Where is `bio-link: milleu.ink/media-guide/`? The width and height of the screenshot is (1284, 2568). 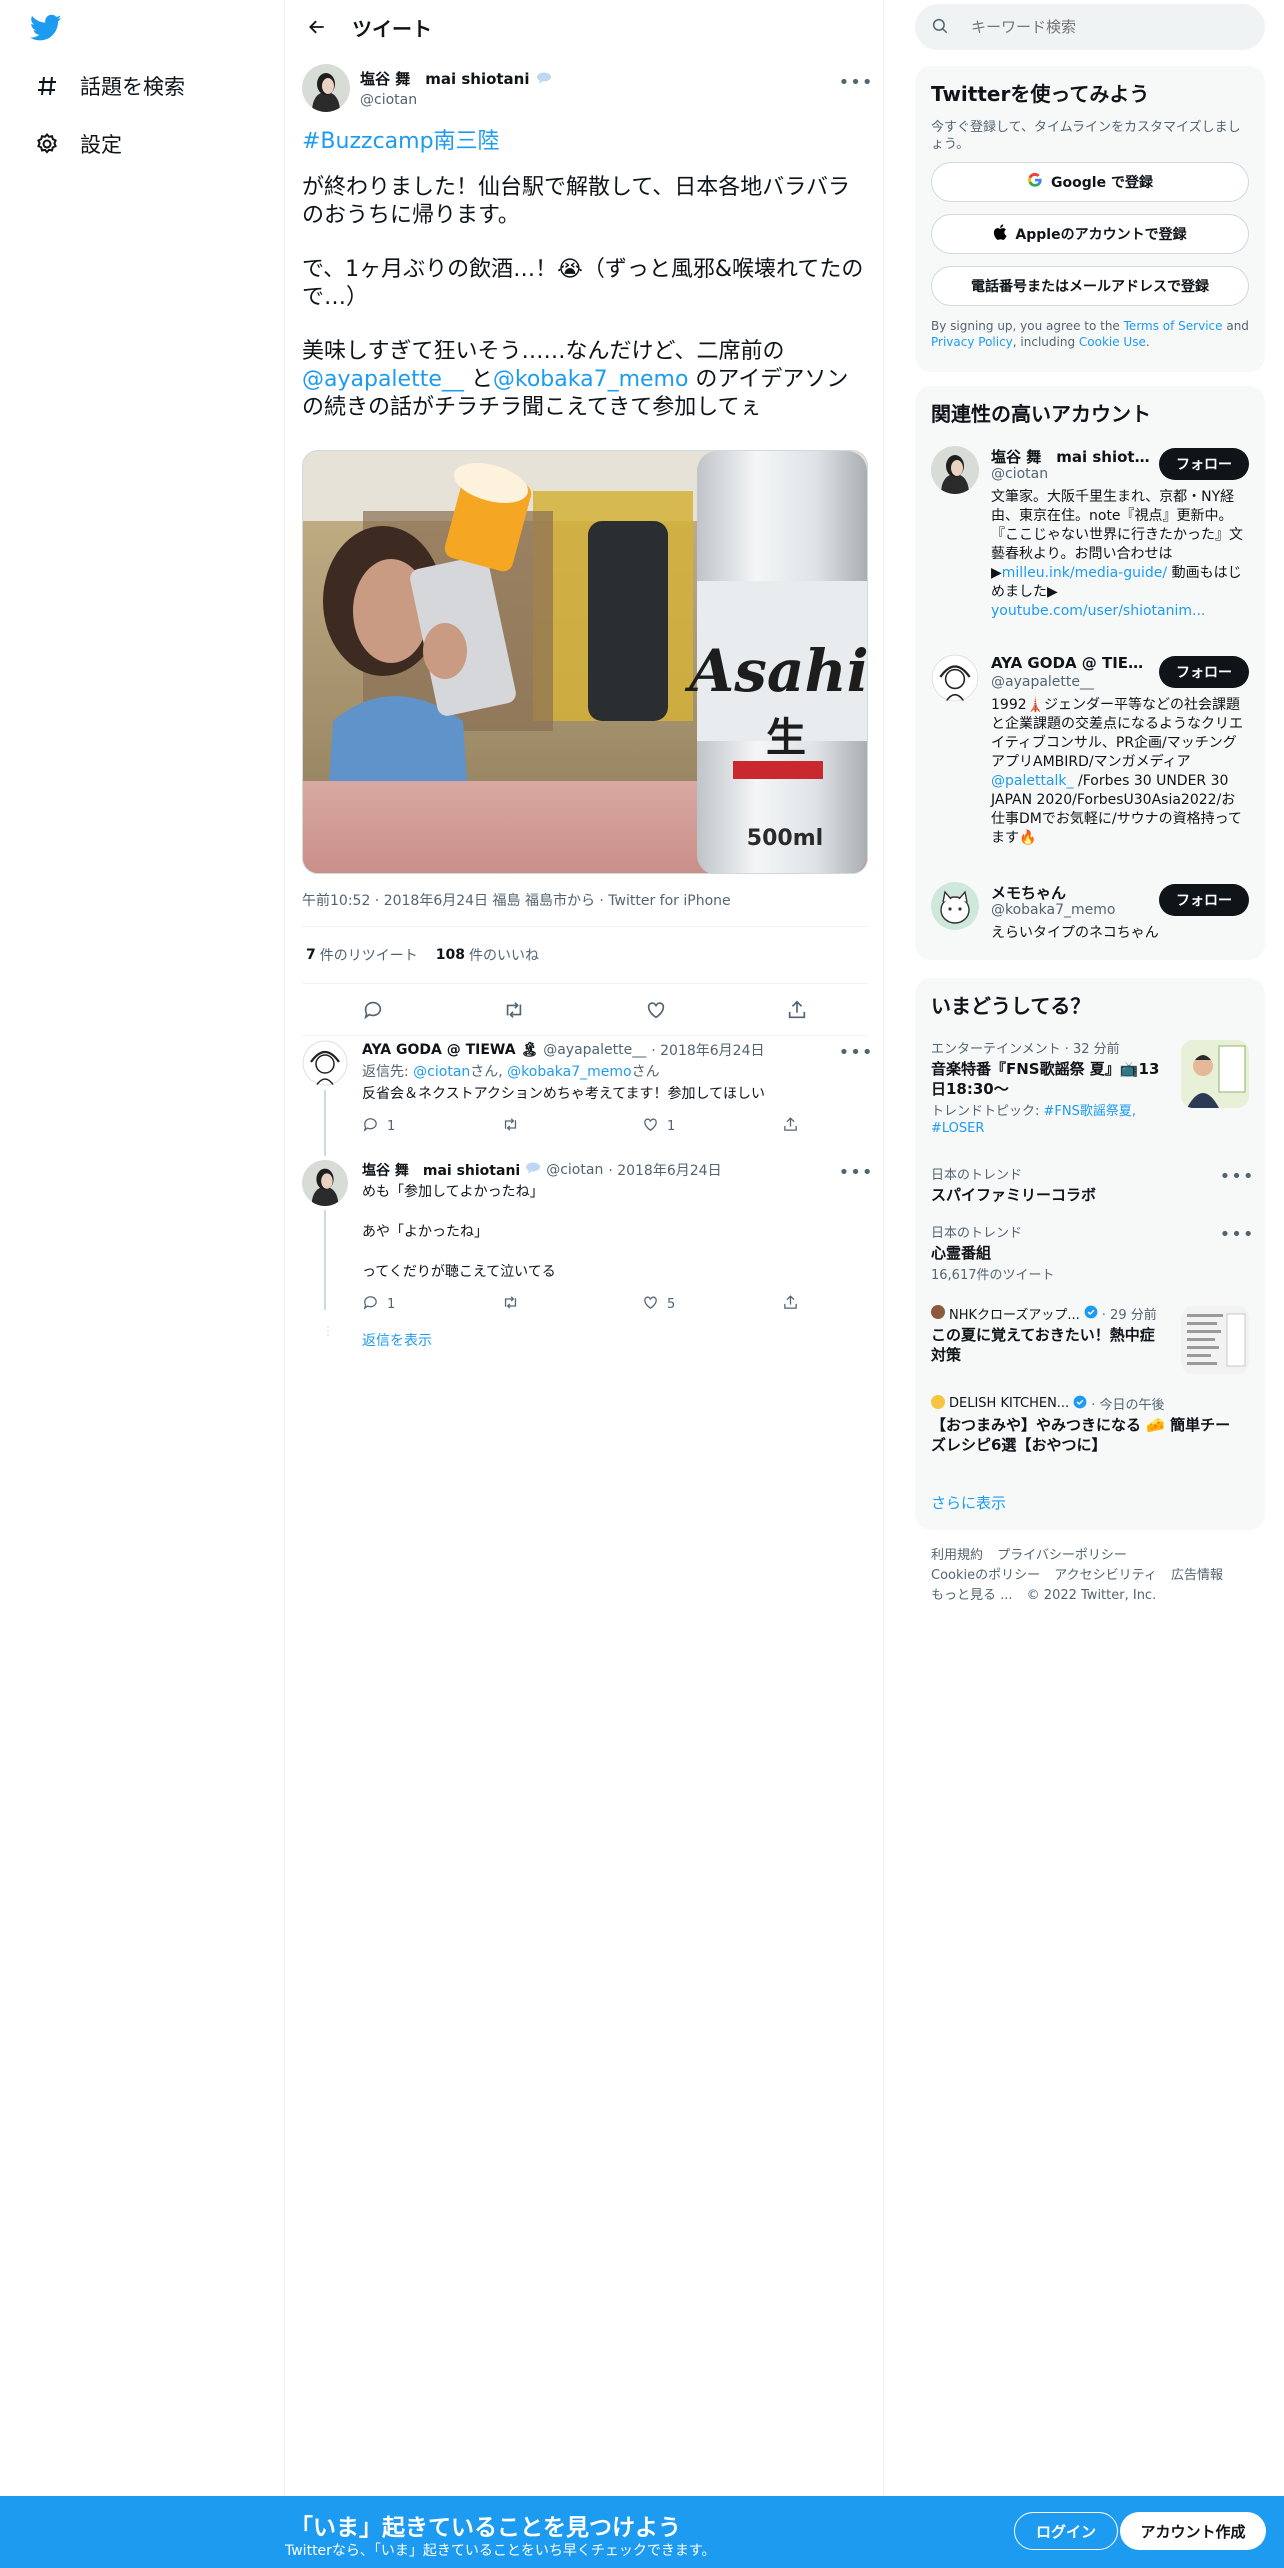
bio-link: milleu.ink/media-guide/ is located at coordinates (1084, 573).